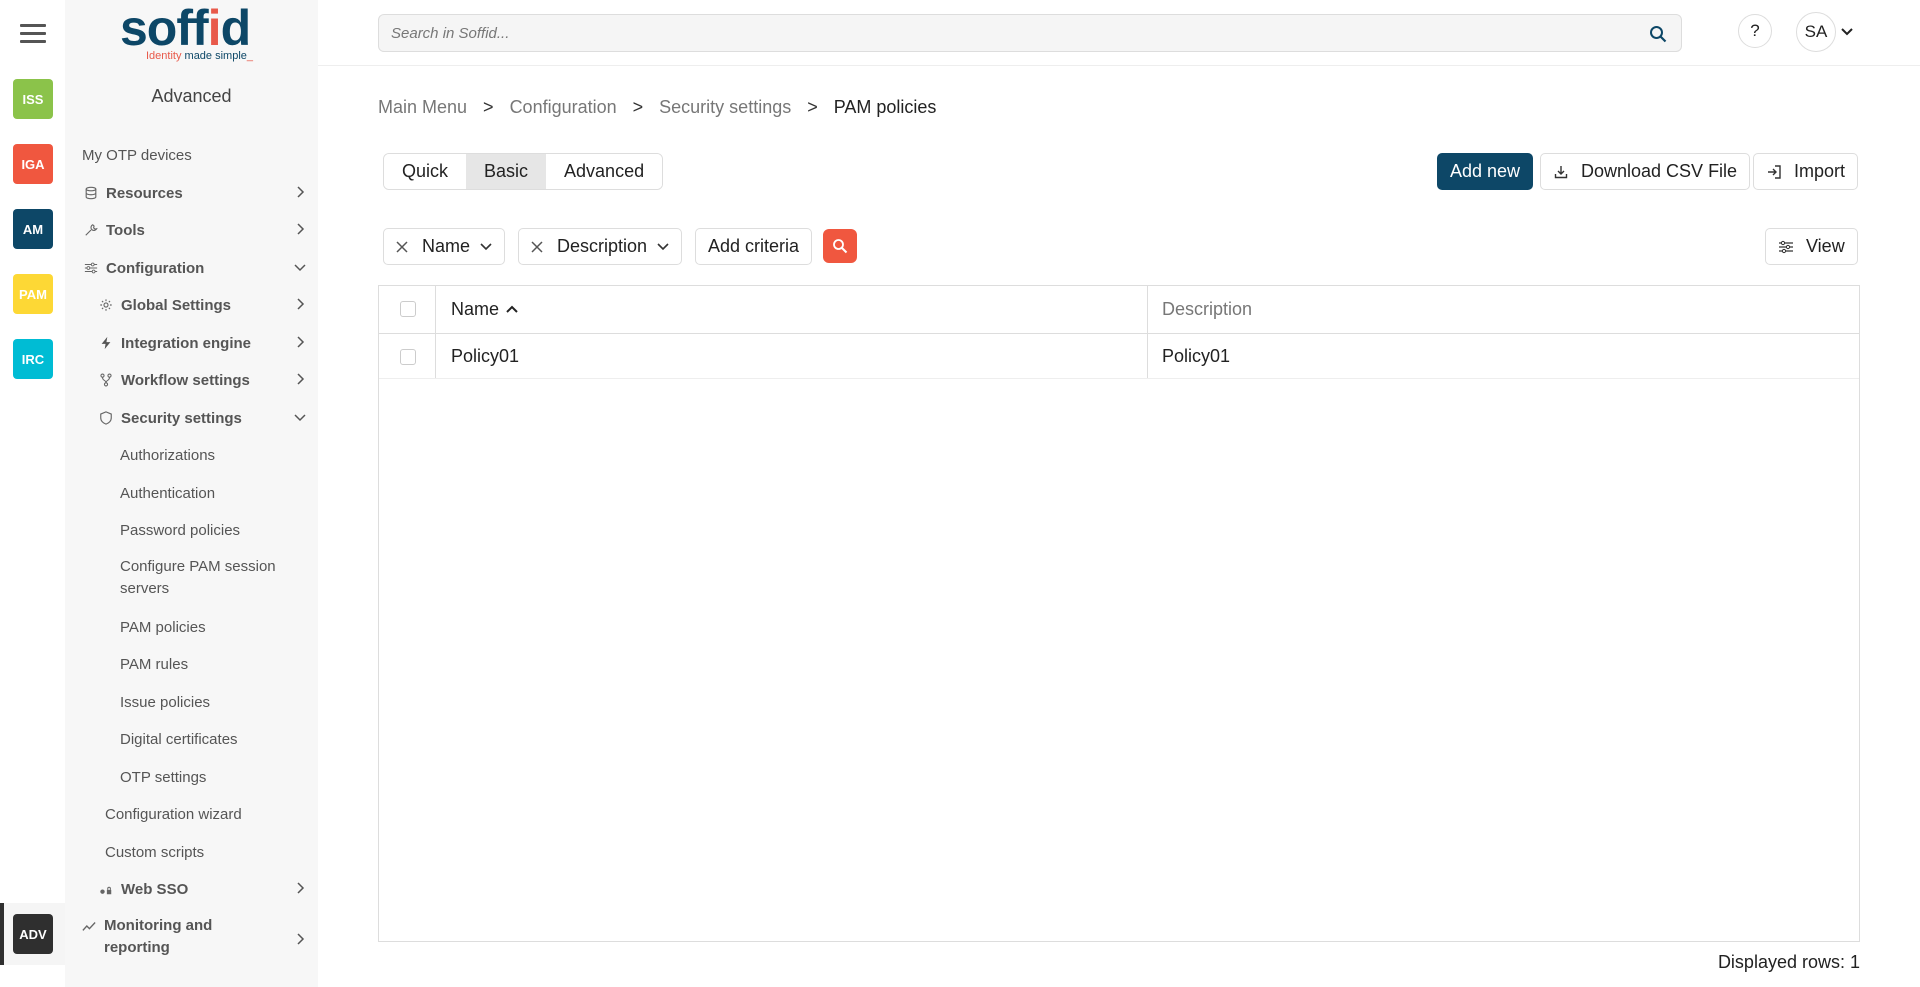 The height and width of the screenshot is (987, 1920). What do you see at coordinates (191, 814) in the screenshot?
I see `sidebar-item-configuration-wizard: Configuration wizard` at bounding box center [191, 814].